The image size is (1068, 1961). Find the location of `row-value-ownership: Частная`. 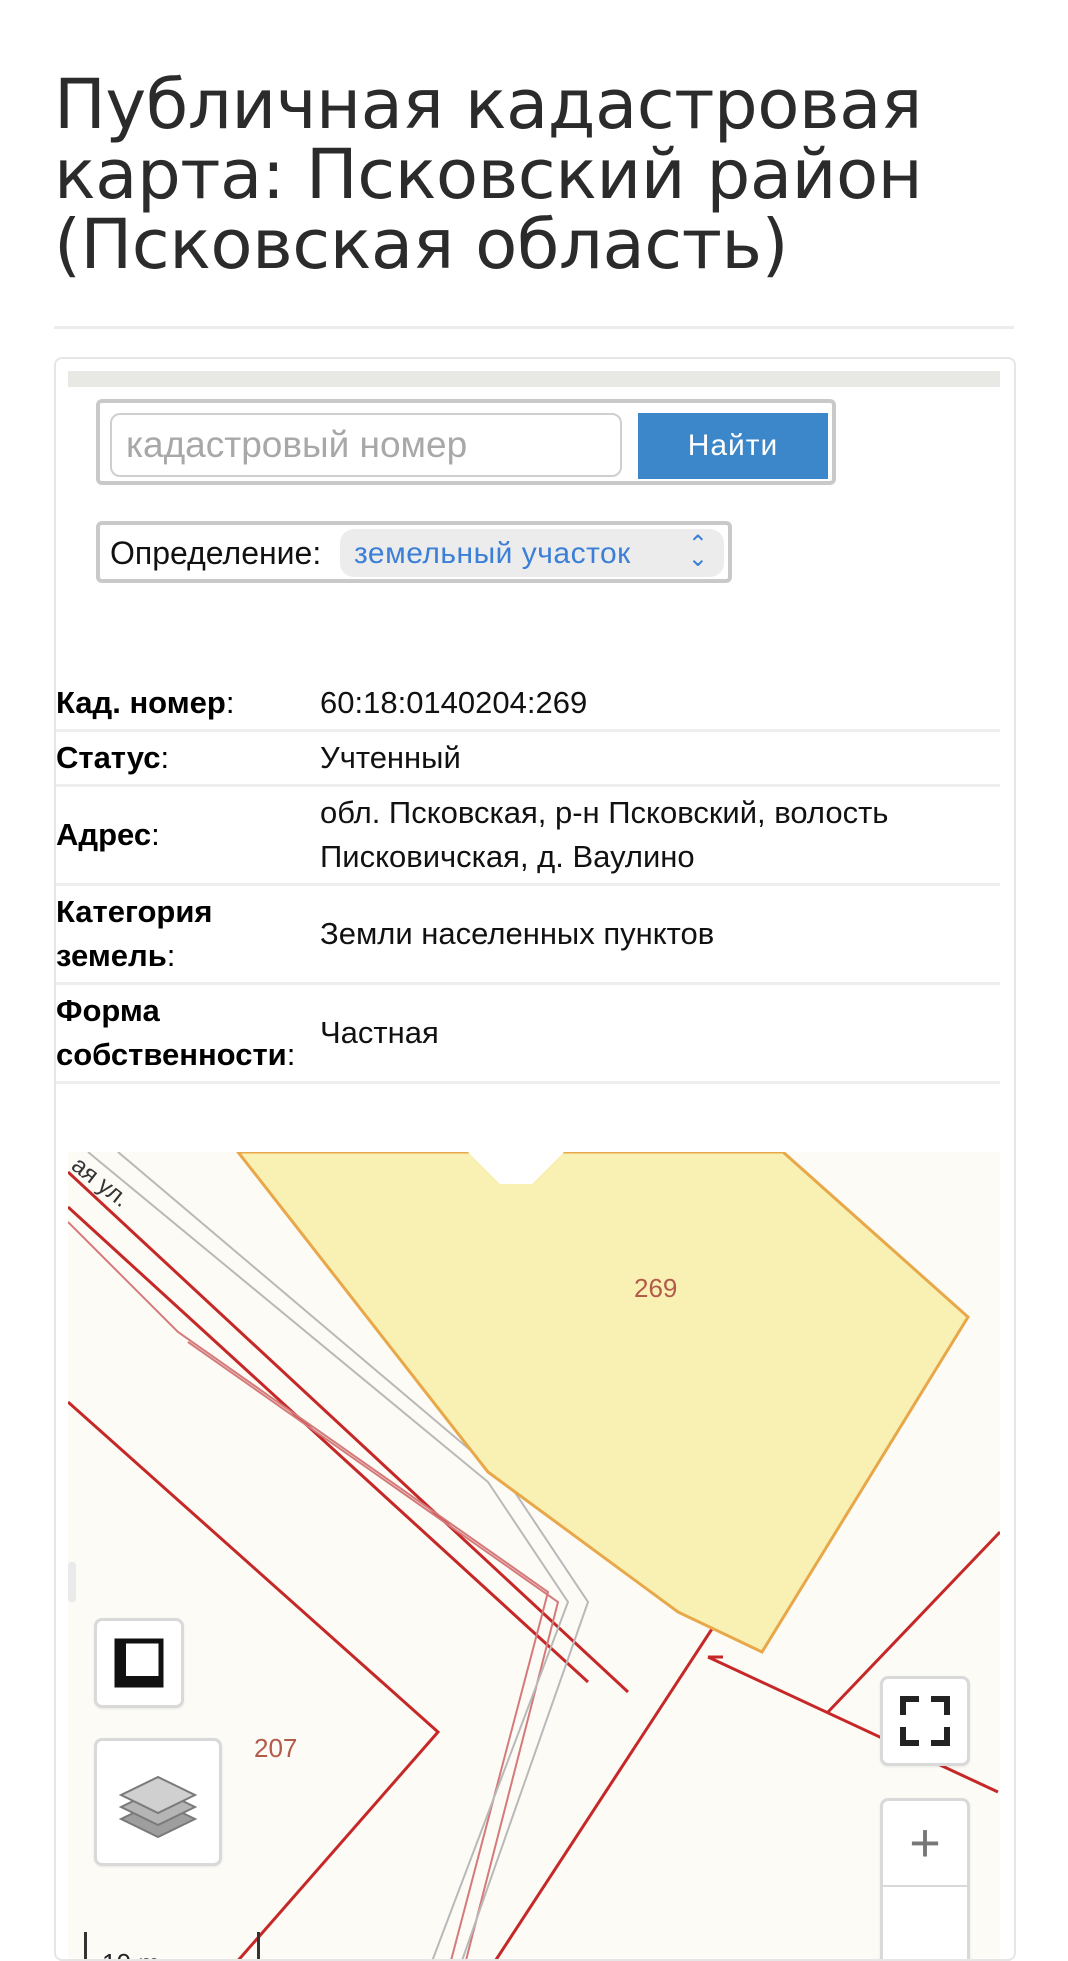

row-value-ownership: Частная is located at coordinates (653, 1034).